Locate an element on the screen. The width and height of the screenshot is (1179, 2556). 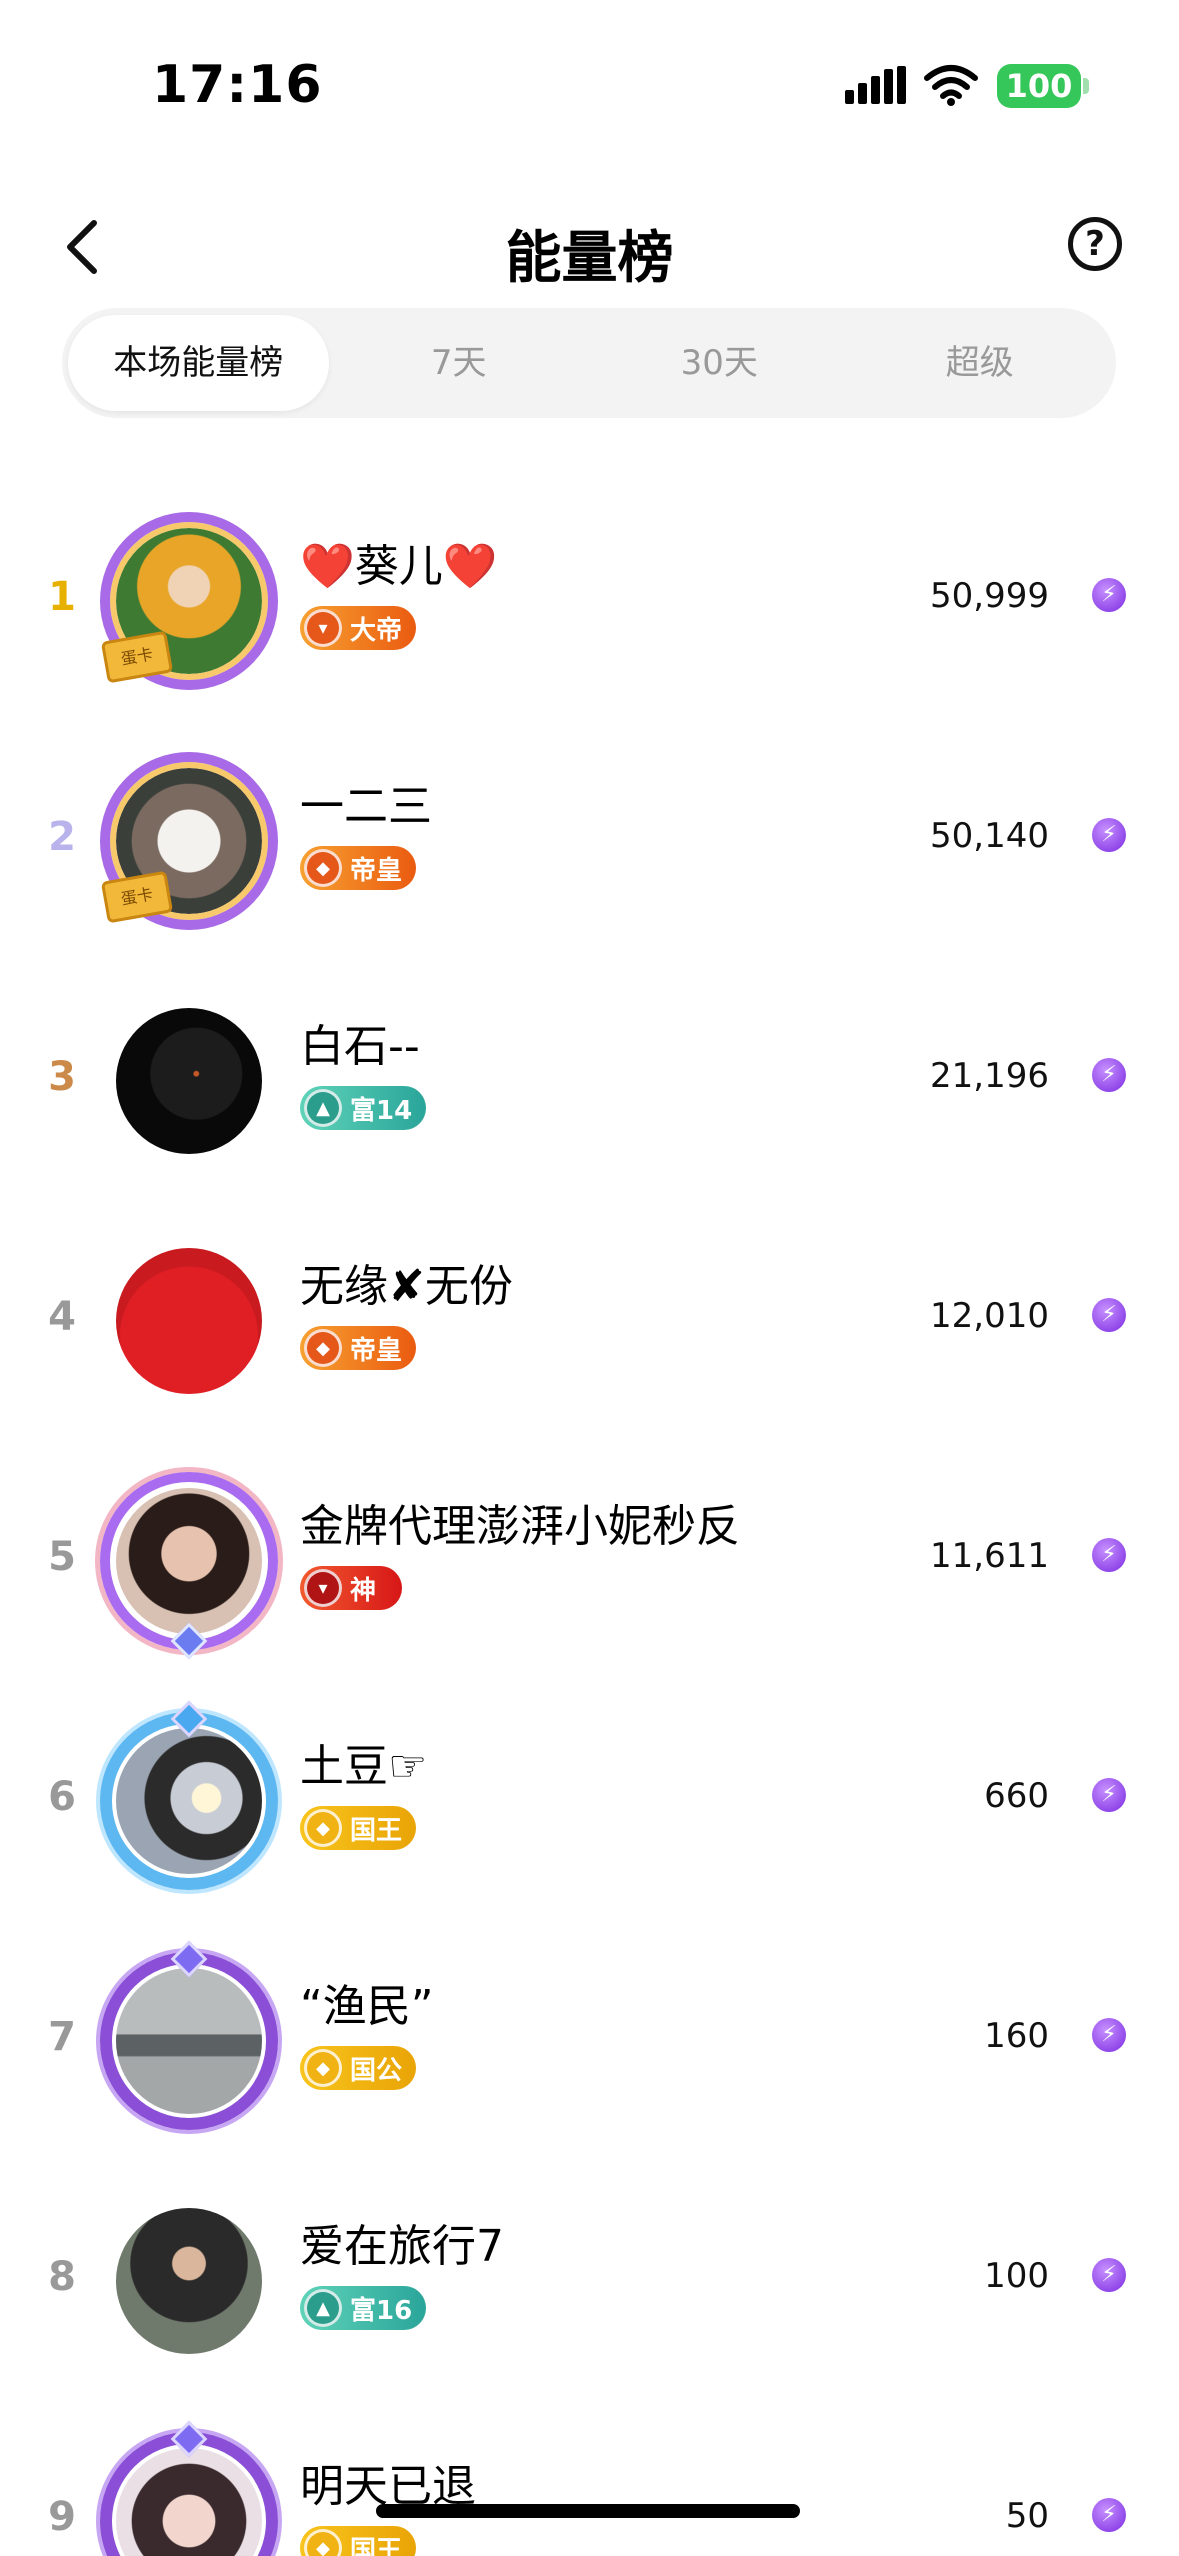
ranking-row: 2 蛋卡 一二三 ◆ 帝皇 50,140 ⚡ is located at coordinates (589, 838).